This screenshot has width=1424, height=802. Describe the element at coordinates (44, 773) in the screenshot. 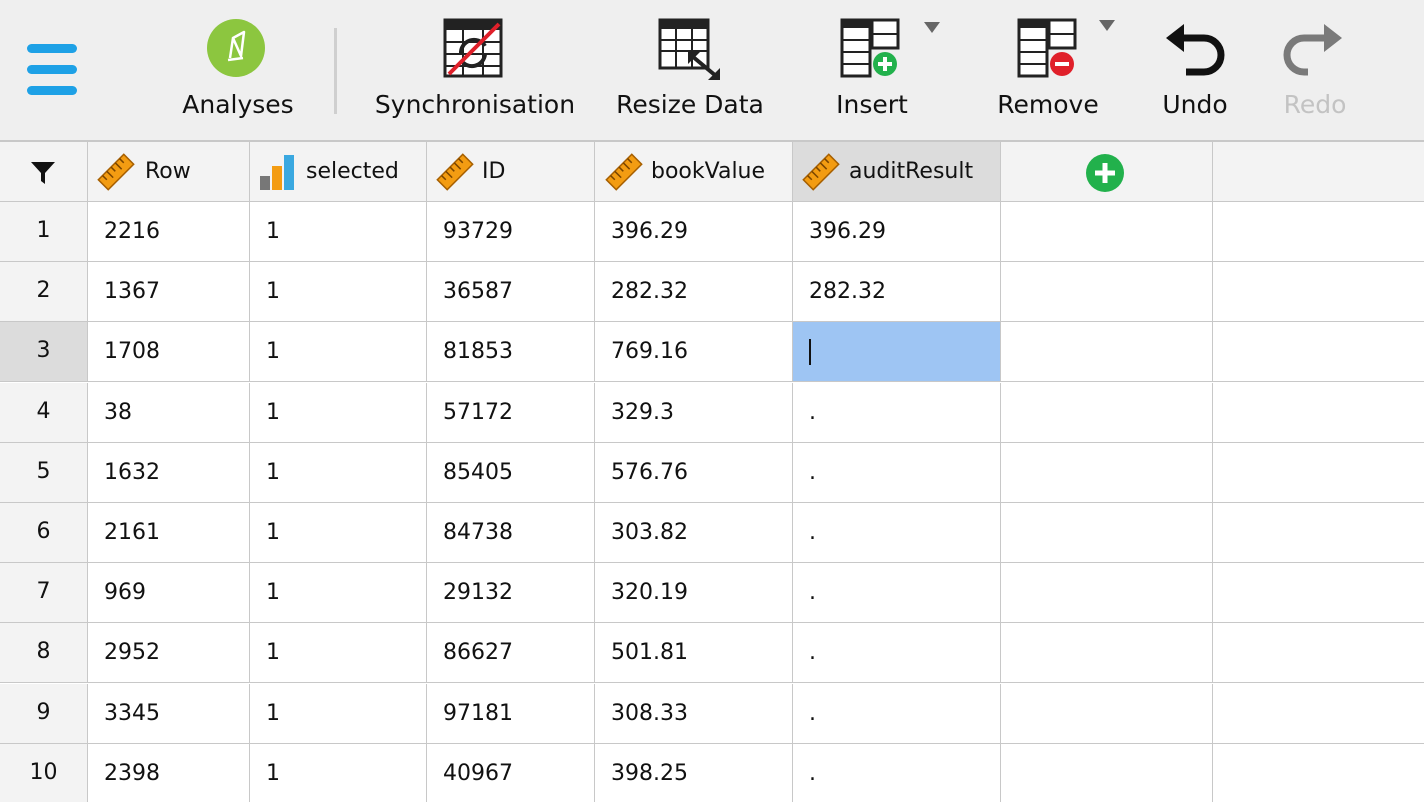

I see `row-number: 10` at that location.